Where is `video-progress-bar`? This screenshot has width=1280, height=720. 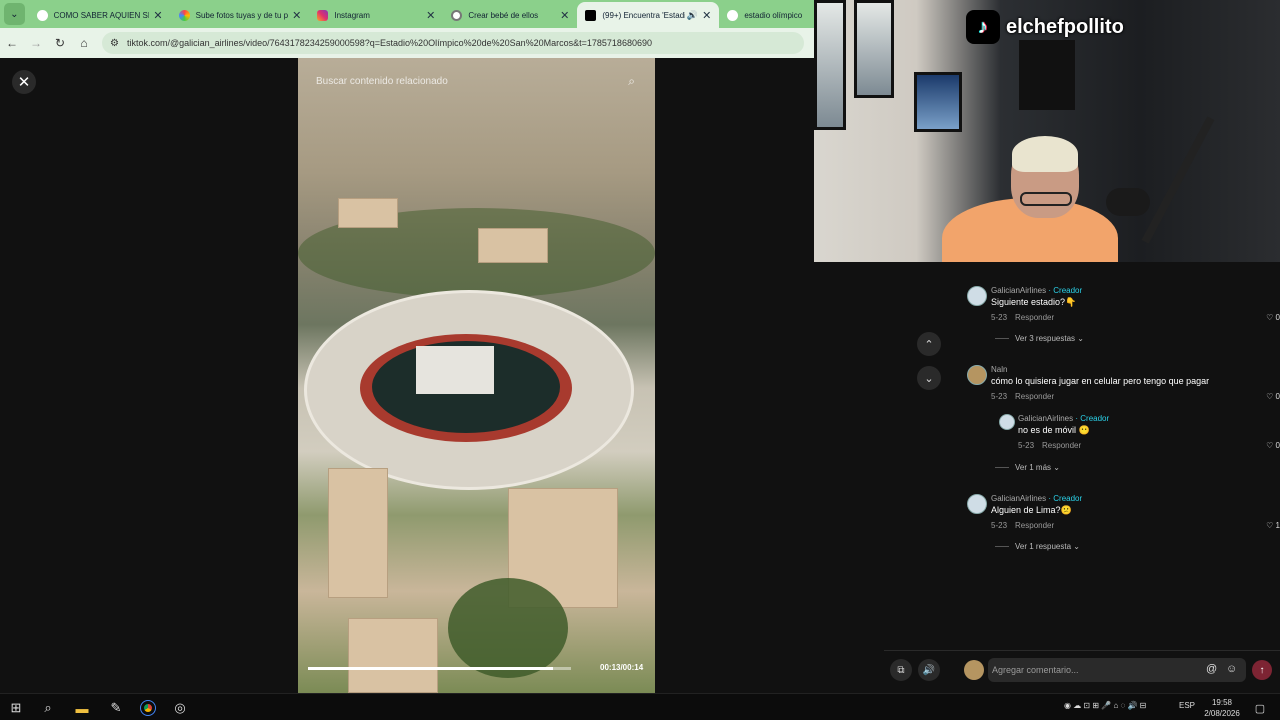
video-progress-bar is located at coordinates (439, 668).